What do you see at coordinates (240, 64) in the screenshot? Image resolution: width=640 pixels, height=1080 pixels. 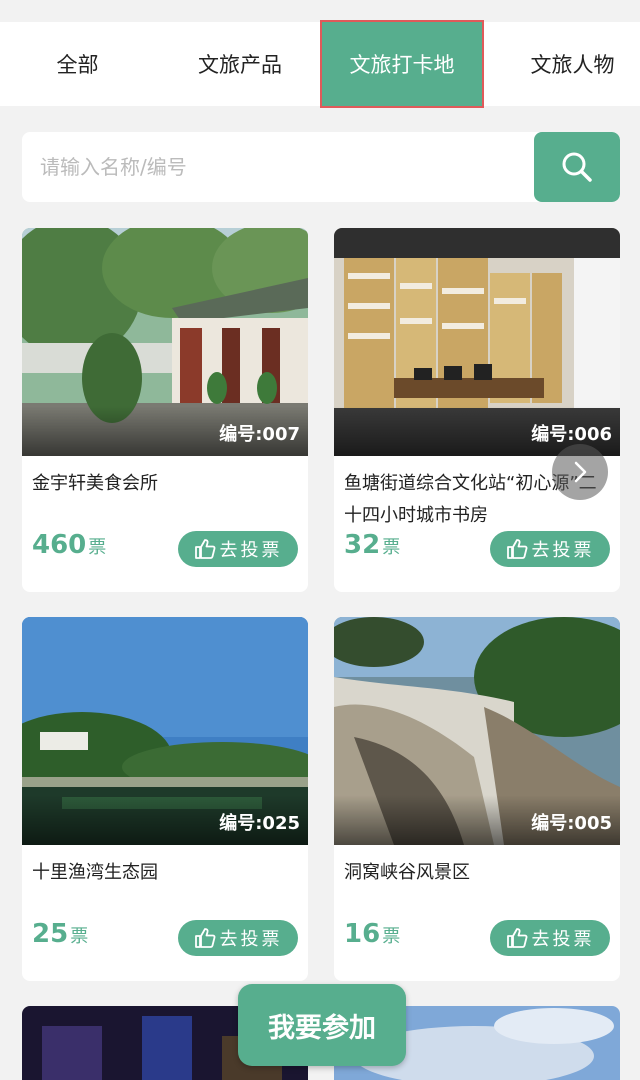 I see `tab-culture-tourism-products: 文旅产品` at bounding box center [240, 64].